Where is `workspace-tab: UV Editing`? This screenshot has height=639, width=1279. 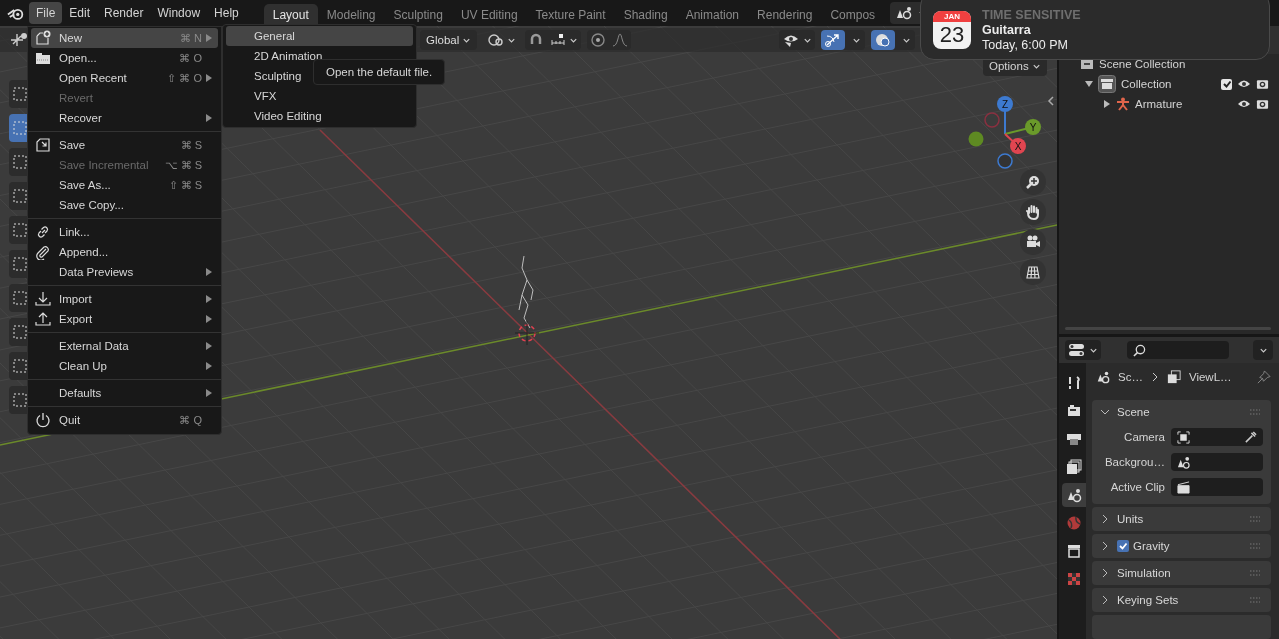 workspace-tab: UV Editing is located at coordinates (489, 15).